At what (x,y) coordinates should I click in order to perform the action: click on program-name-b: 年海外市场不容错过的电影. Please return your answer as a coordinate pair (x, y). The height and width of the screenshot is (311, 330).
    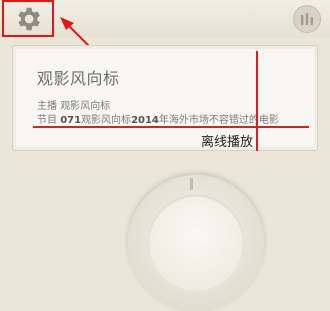
    Looking at the image, I should click on (218, 120).